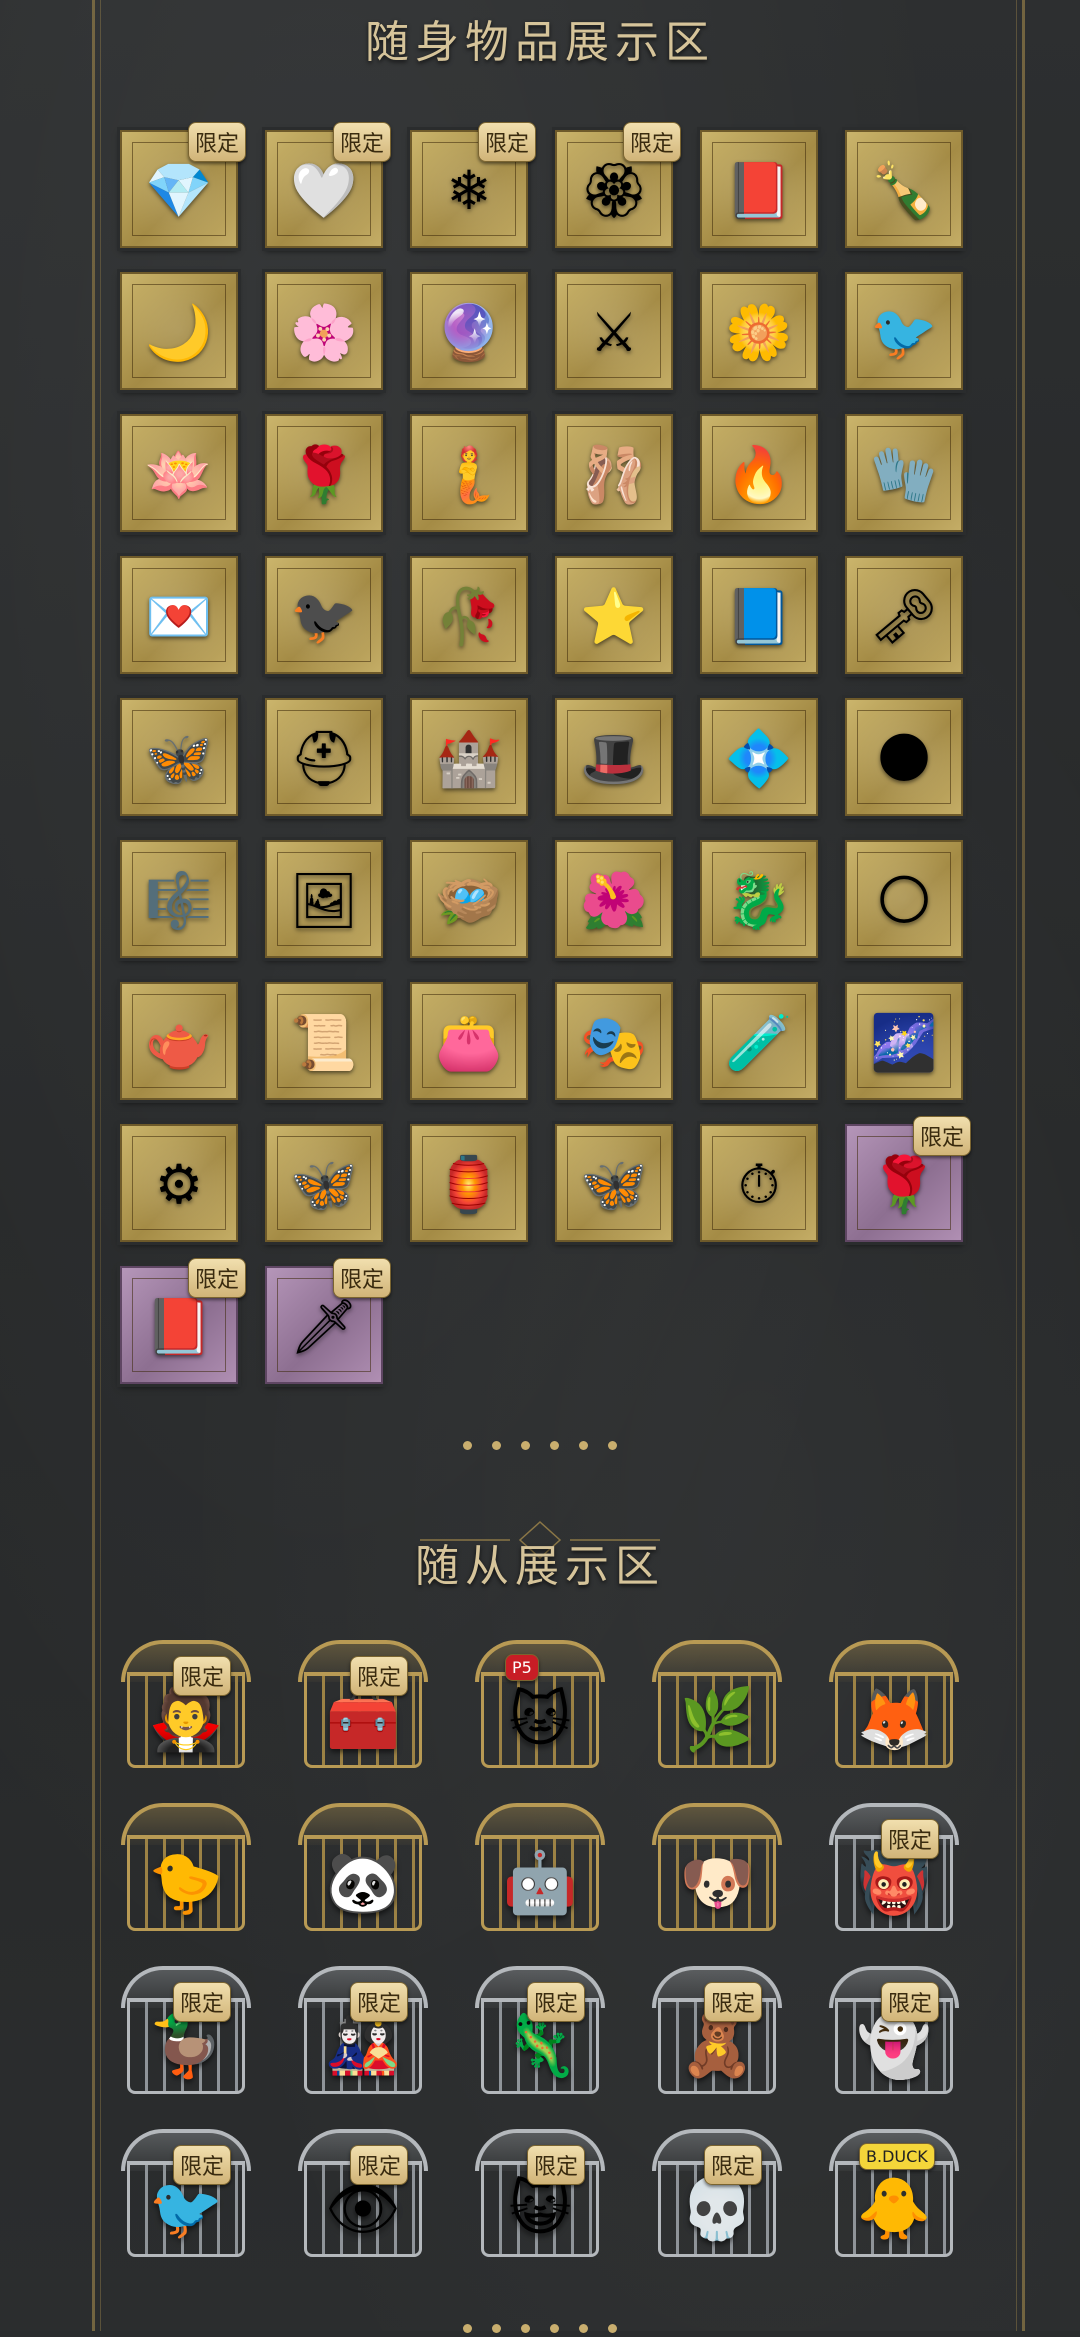 Image resolution: width=1080 pixels, height=2337 pixels. Describe the element at coordinates (324, 757) in the screenshot. I see `accessory-item: ⛑` at that location.